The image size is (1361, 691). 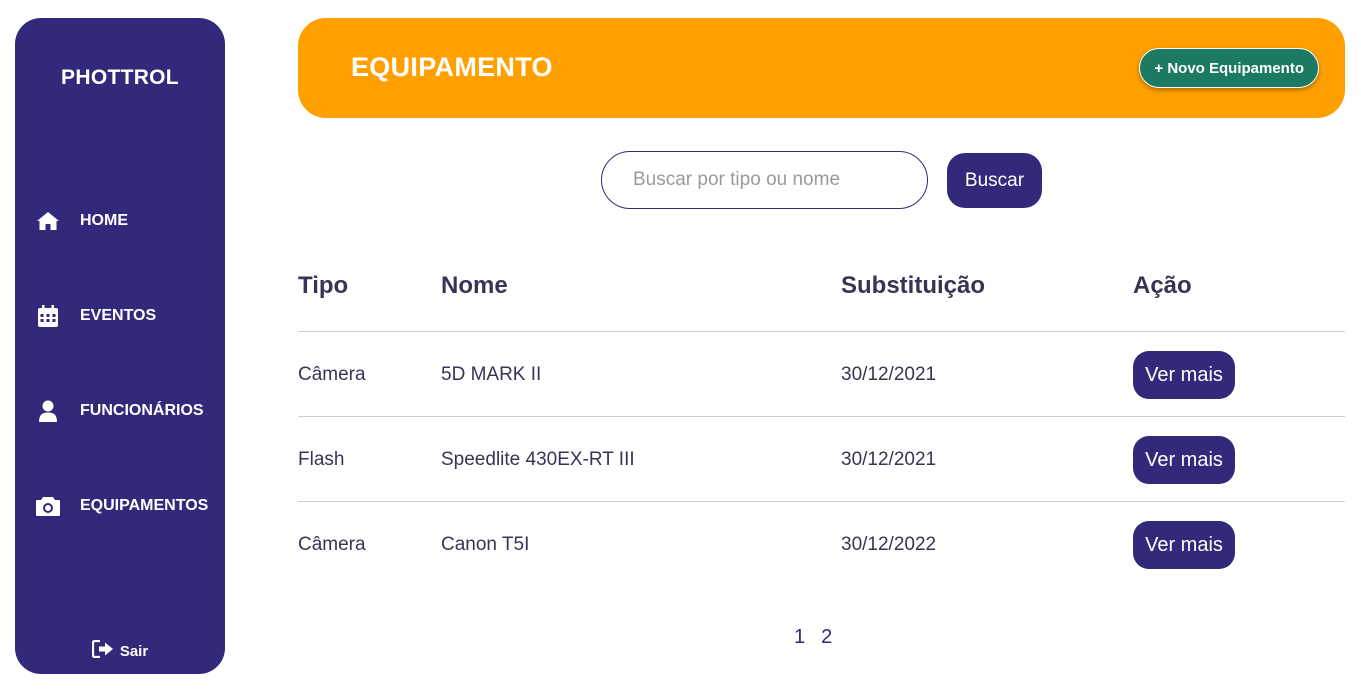 I want to click on sidebar-item-equipamentos: EQUIPAMENTOS, so click(x=127, y=506).